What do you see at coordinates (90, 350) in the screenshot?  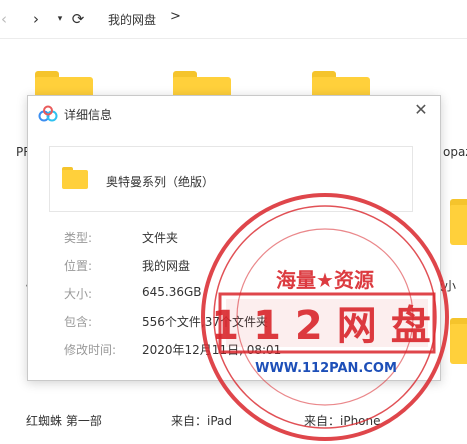 I see `modified-time-label: 修改时间:` at bounding box center [90, 350].